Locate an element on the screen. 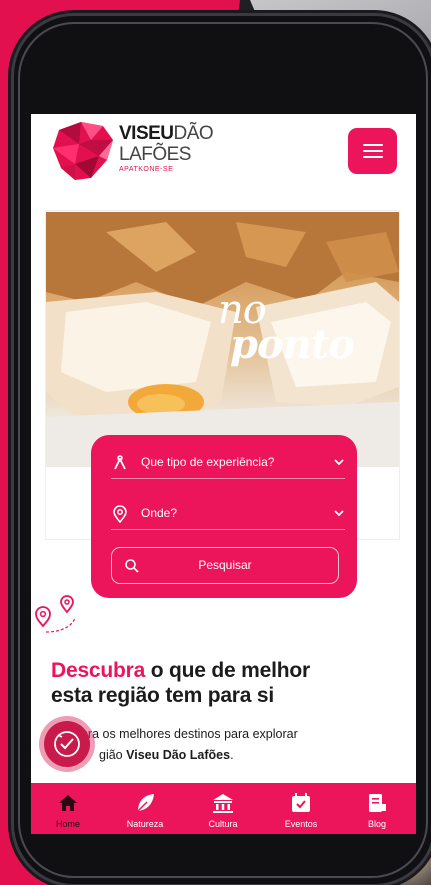  nav-label-cultura: Cultura is located at coordinates (223, 824).